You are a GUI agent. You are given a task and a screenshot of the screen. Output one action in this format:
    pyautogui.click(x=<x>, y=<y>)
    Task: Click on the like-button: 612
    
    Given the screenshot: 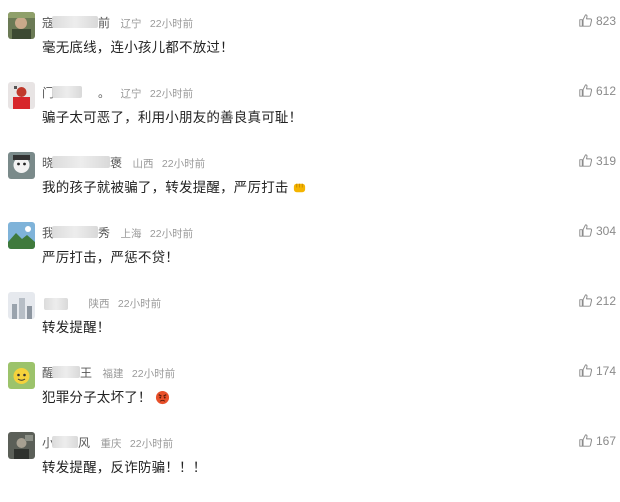 What is the action you would take?
    pyautogui.click(x=597, y=91)
    